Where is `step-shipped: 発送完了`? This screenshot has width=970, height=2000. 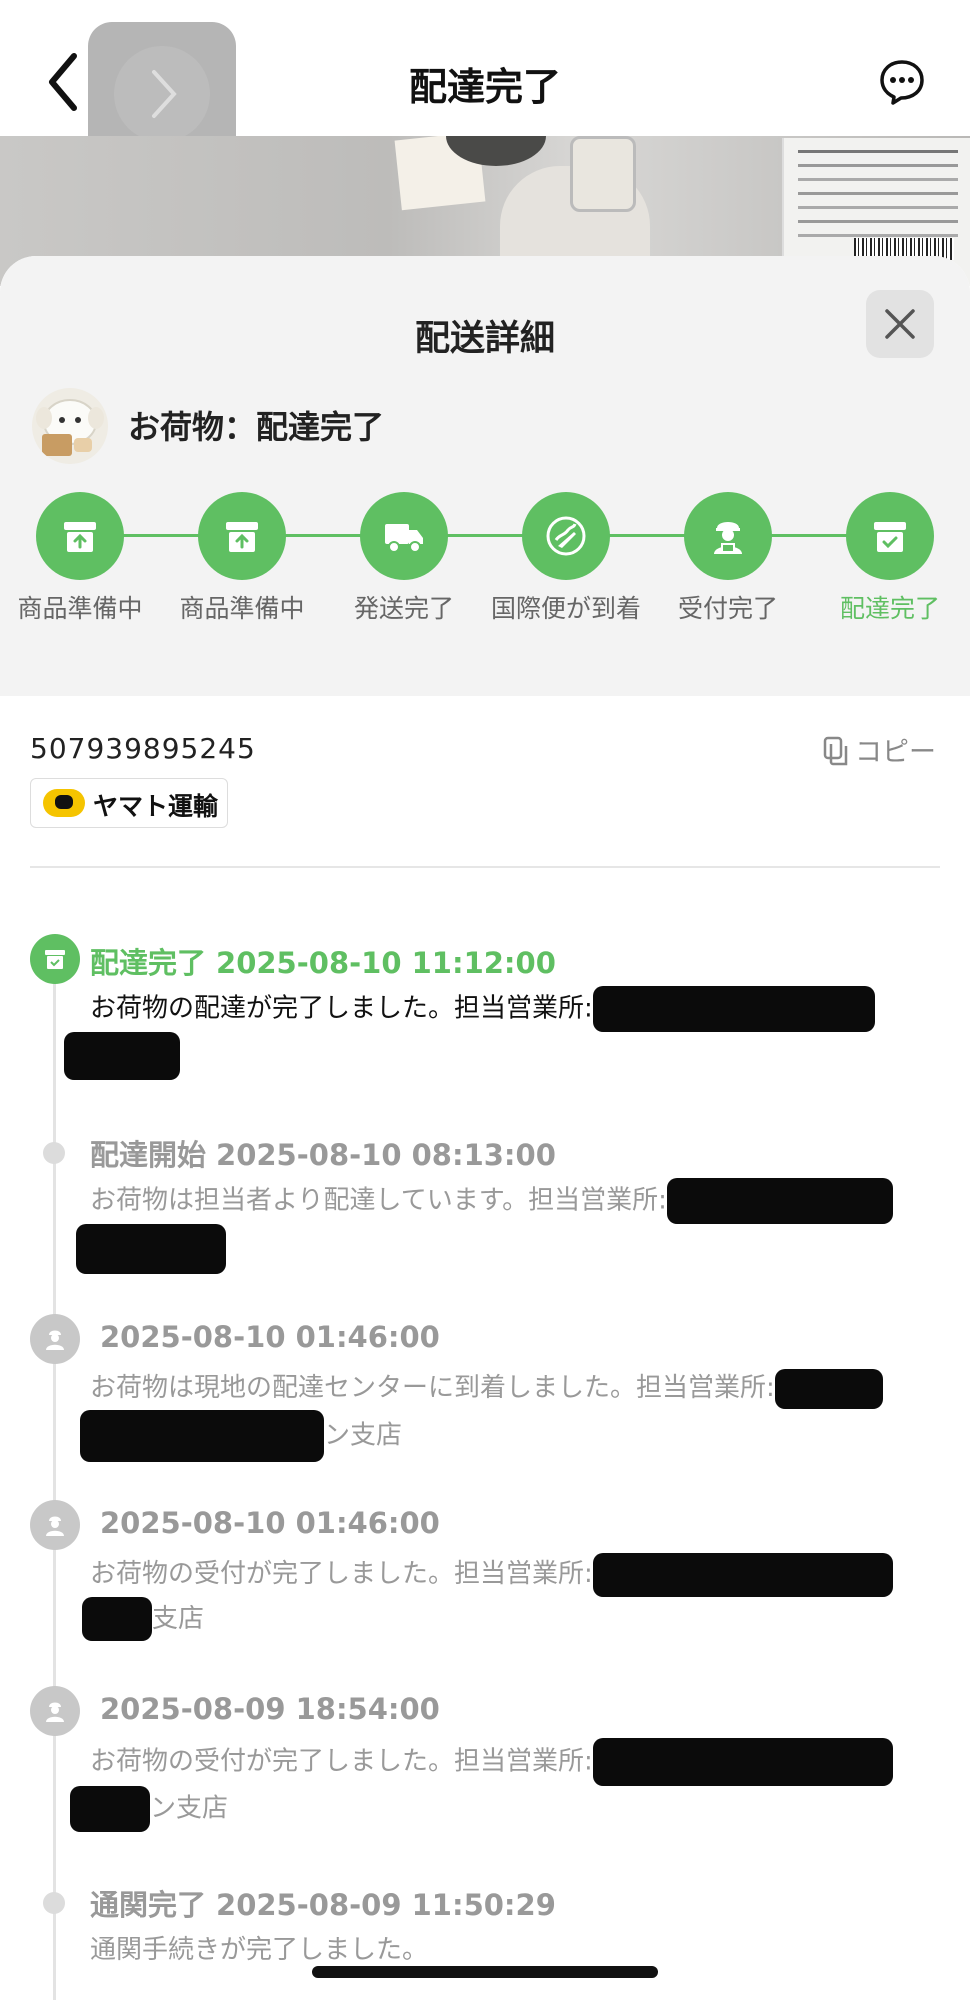
step-shipped: 発送完了 is located at coordinates (404, 559).